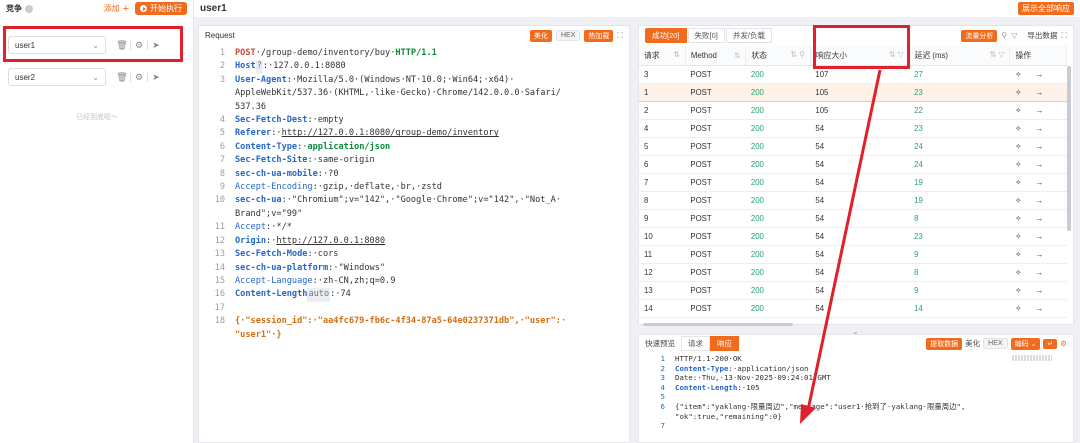  Describe the element at coordinates (219, 267) in the screenshot. I see `line-number: 14` at that location.